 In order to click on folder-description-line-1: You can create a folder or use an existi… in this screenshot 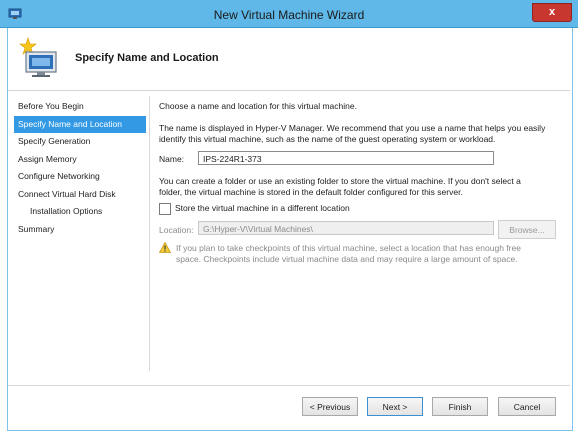, I will do `click(340, 181)`.